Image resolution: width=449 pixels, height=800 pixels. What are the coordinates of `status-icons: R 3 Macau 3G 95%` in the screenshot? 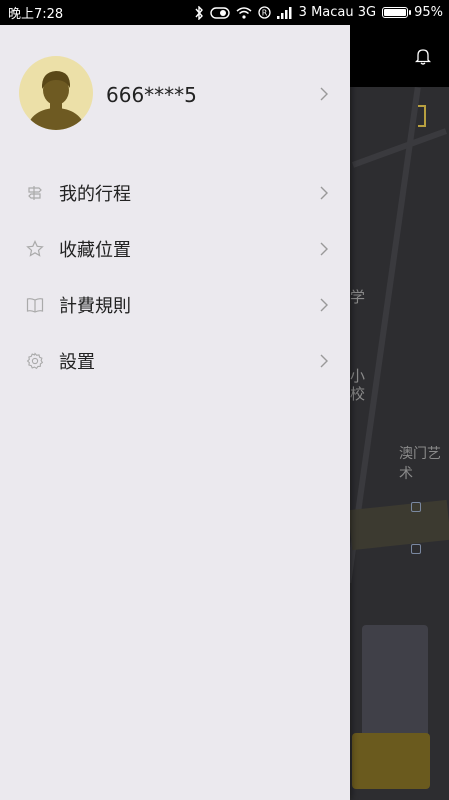 It's located at (318, 12).